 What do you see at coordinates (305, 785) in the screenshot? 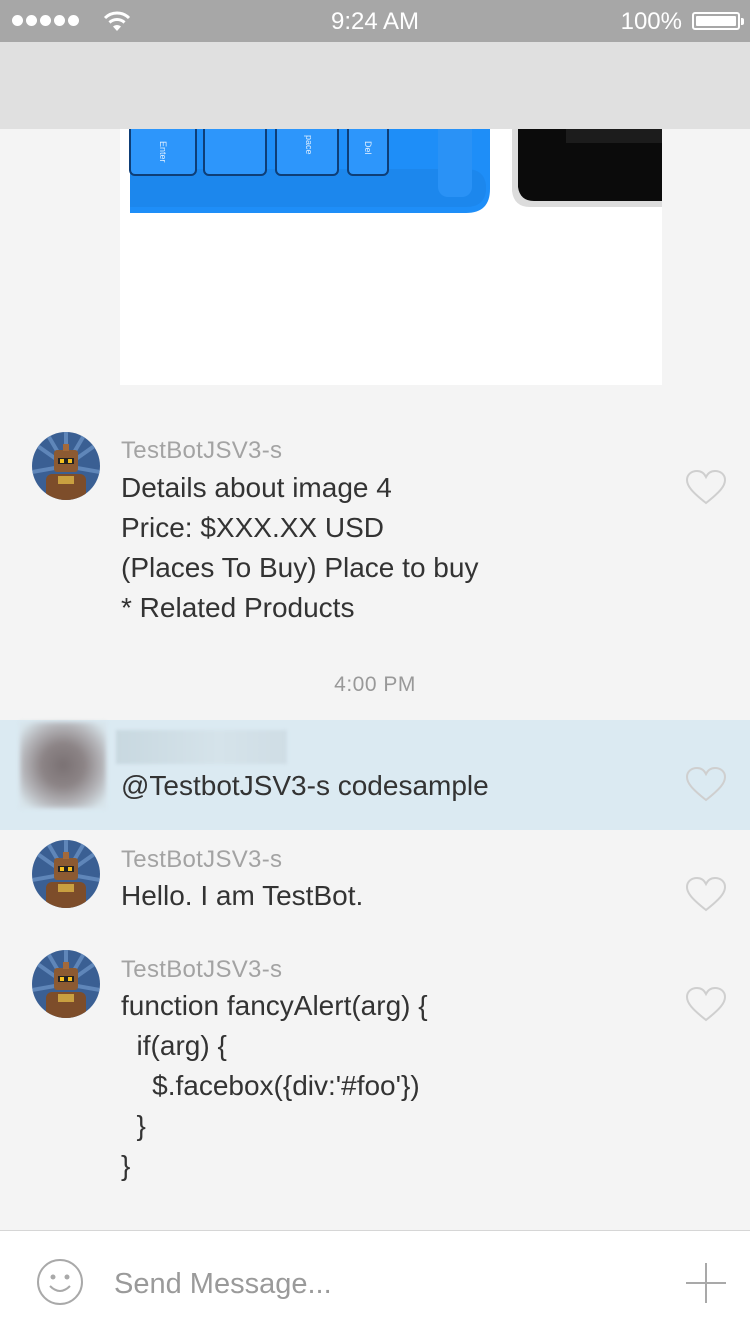
I see `message-text: @TestbotJSV3-s codesample` at bounding box center [305, 785].